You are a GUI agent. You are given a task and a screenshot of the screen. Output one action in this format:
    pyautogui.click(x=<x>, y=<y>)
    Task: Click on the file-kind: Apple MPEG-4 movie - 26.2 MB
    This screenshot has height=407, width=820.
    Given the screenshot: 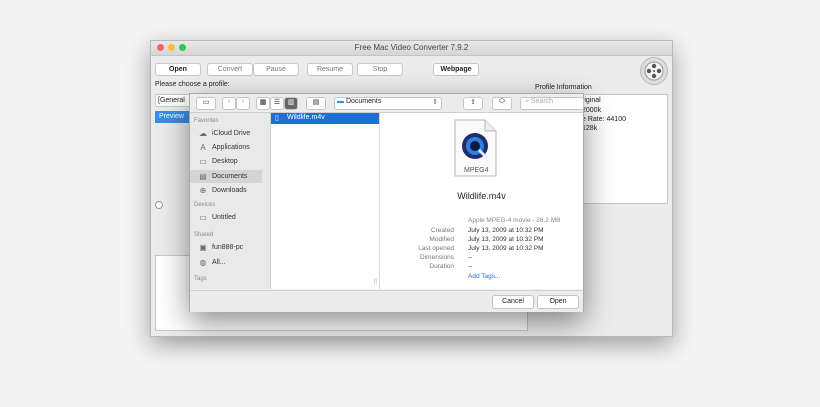 What is the action you would take?
    pyautogui.click(x=514, y=220)
    